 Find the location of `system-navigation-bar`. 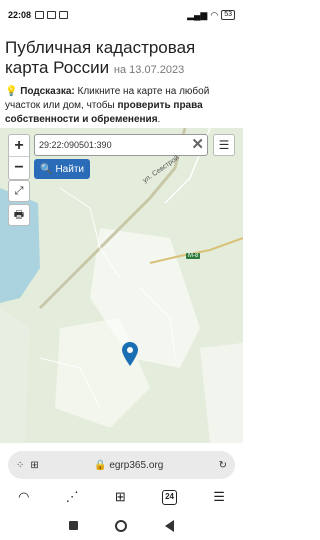

system-navigation-bar is located at coordinates (121, 525).